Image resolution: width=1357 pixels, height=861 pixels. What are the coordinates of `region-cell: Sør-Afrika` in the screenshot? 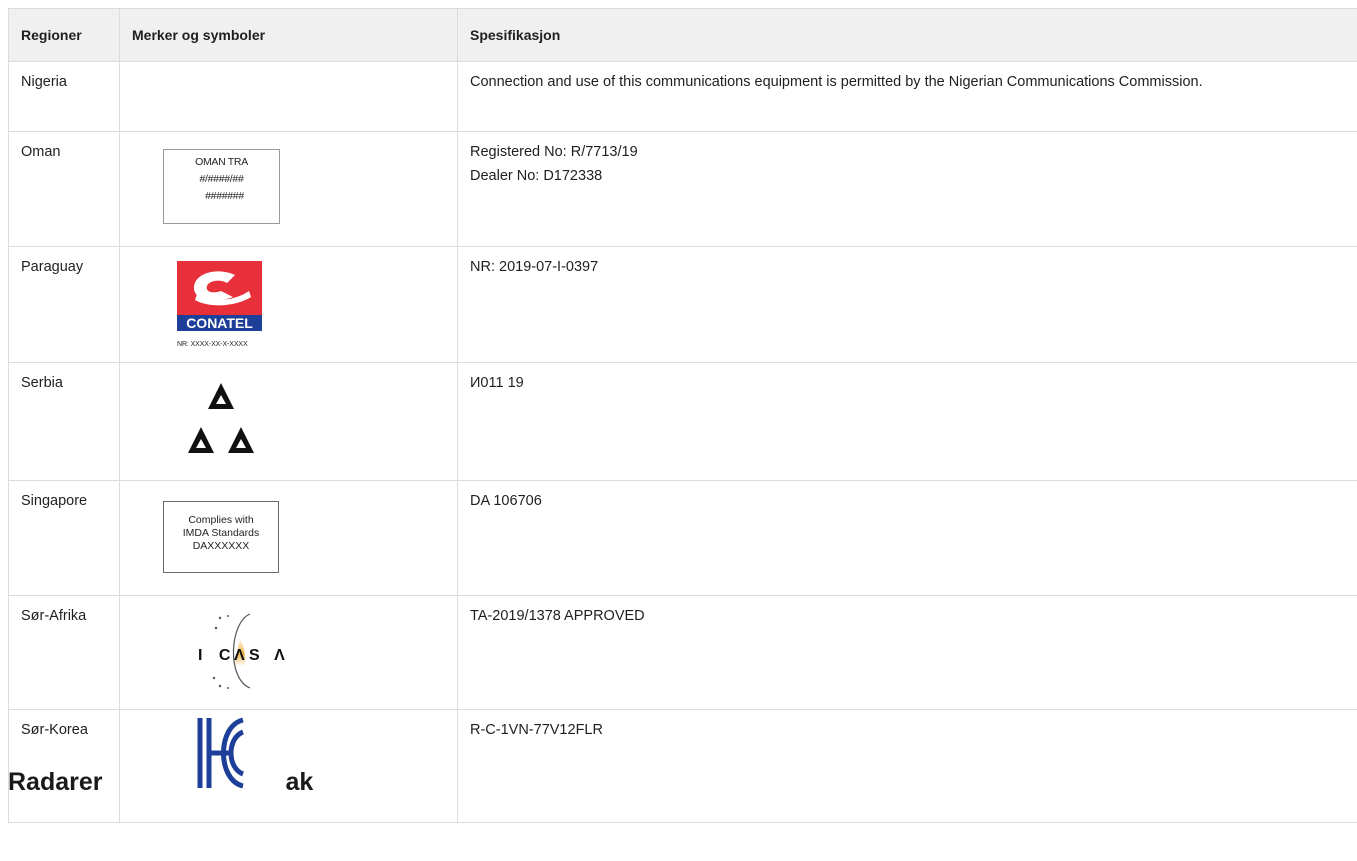 It's located at (64, 652).